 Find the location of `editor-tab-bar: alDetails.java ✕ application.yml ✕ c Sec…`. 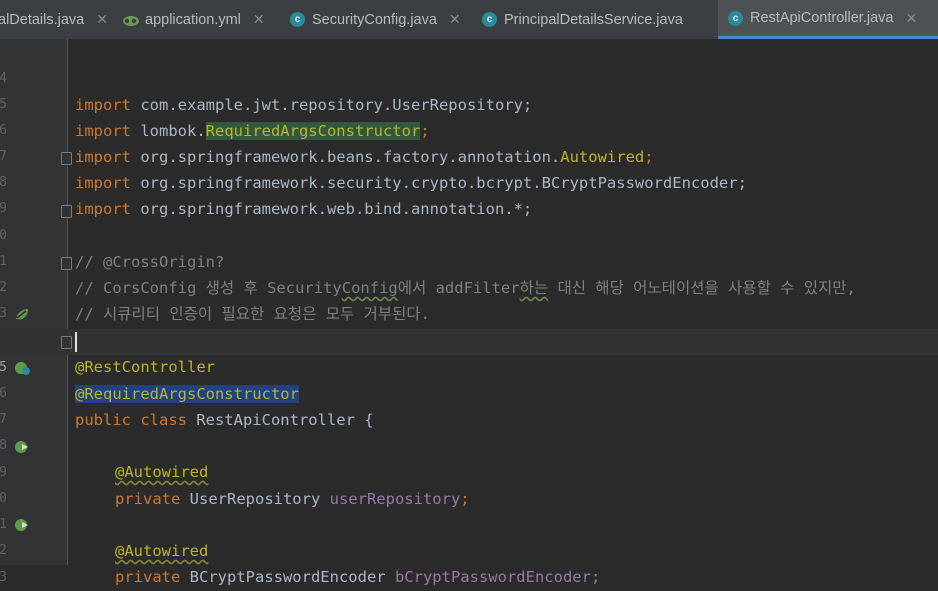

editor-tab-bar: alDetails.java ✕ application.yml ✕ c Sec… is located at coordinates (469, 20).